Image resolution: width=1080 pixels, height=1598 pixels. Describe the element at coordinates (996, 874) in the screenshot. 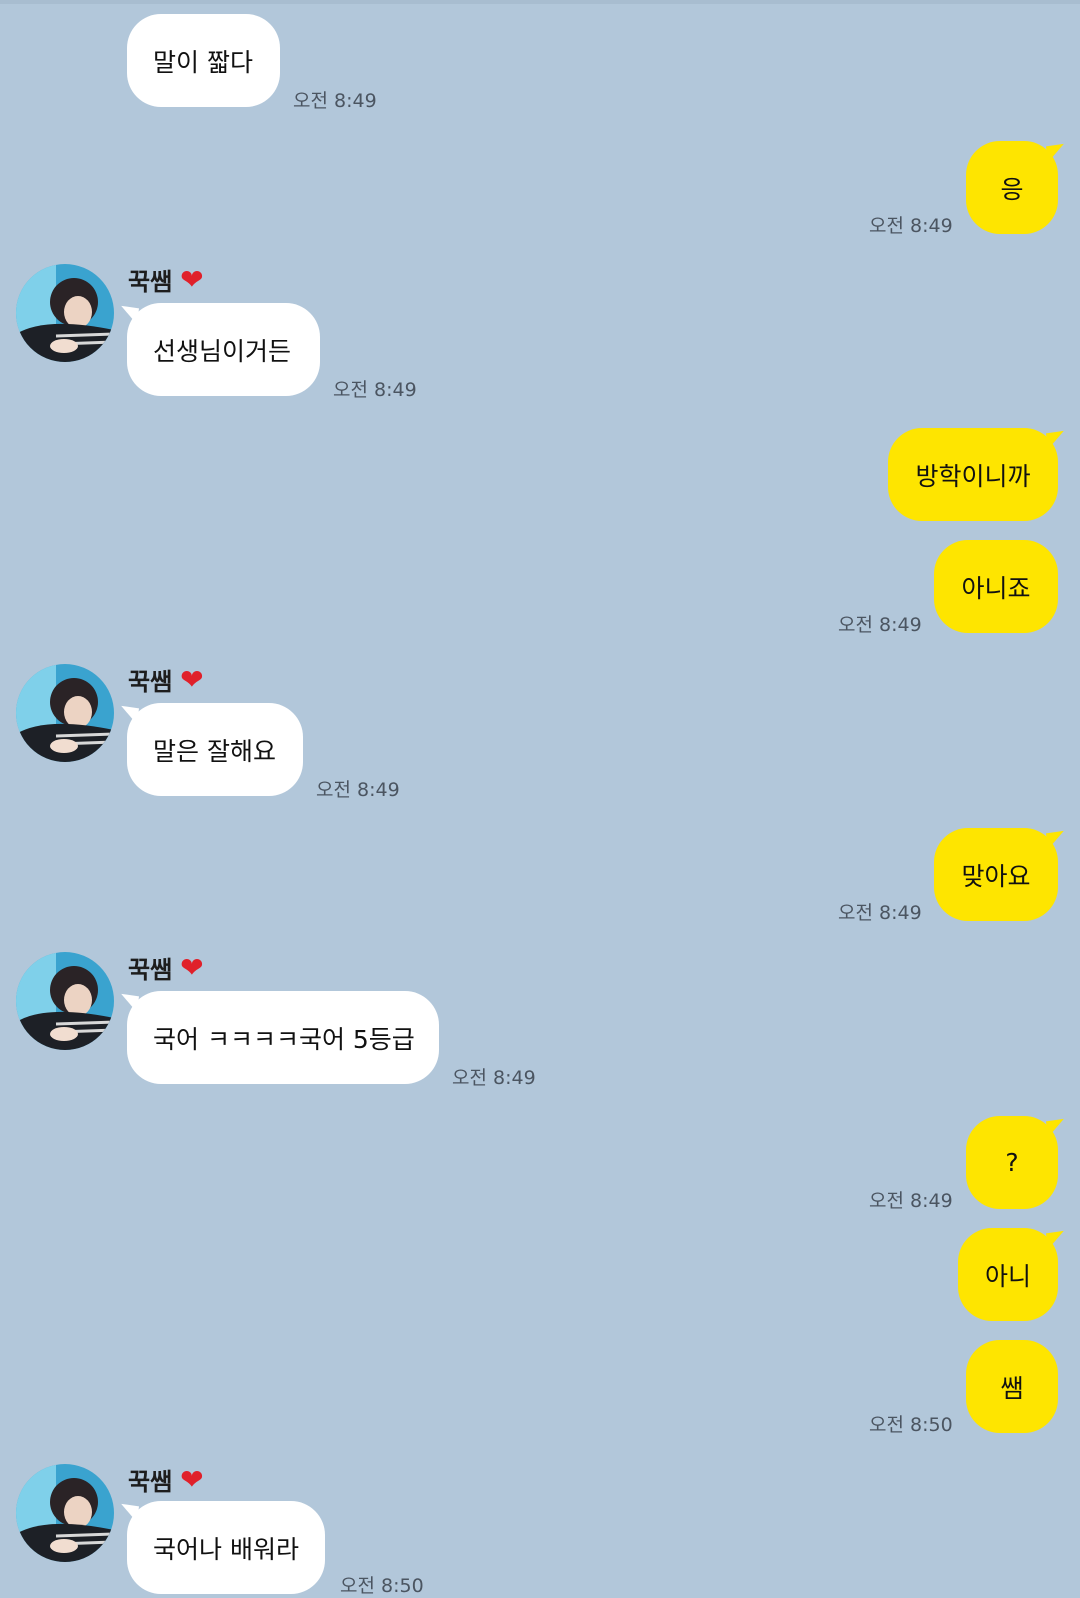

I see `message-bubble-outgoing: 맞아요` at that location.